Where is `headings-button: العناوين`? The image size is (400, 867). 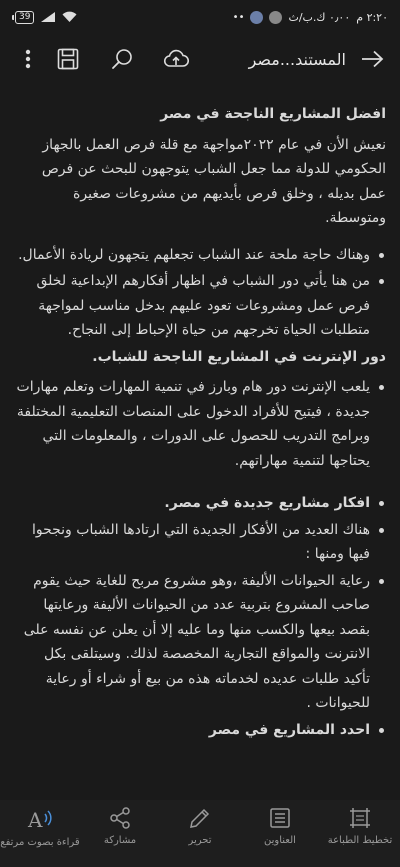 headings-button: العناوين is located at coordinates (280, 826).